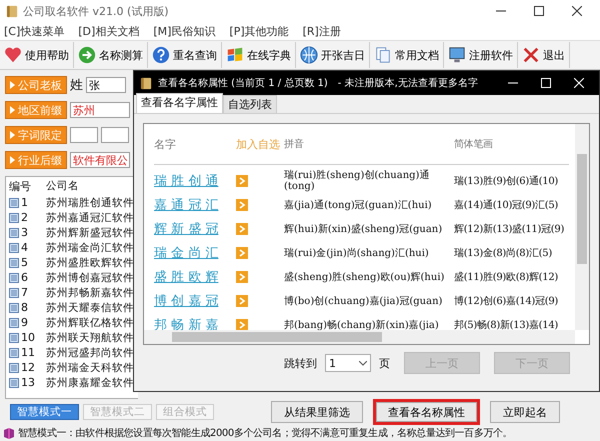 The image size is (600, 441). Describe the element at coordinates (24, 202) in the screenshot. I see `row-number: 1` at that location.